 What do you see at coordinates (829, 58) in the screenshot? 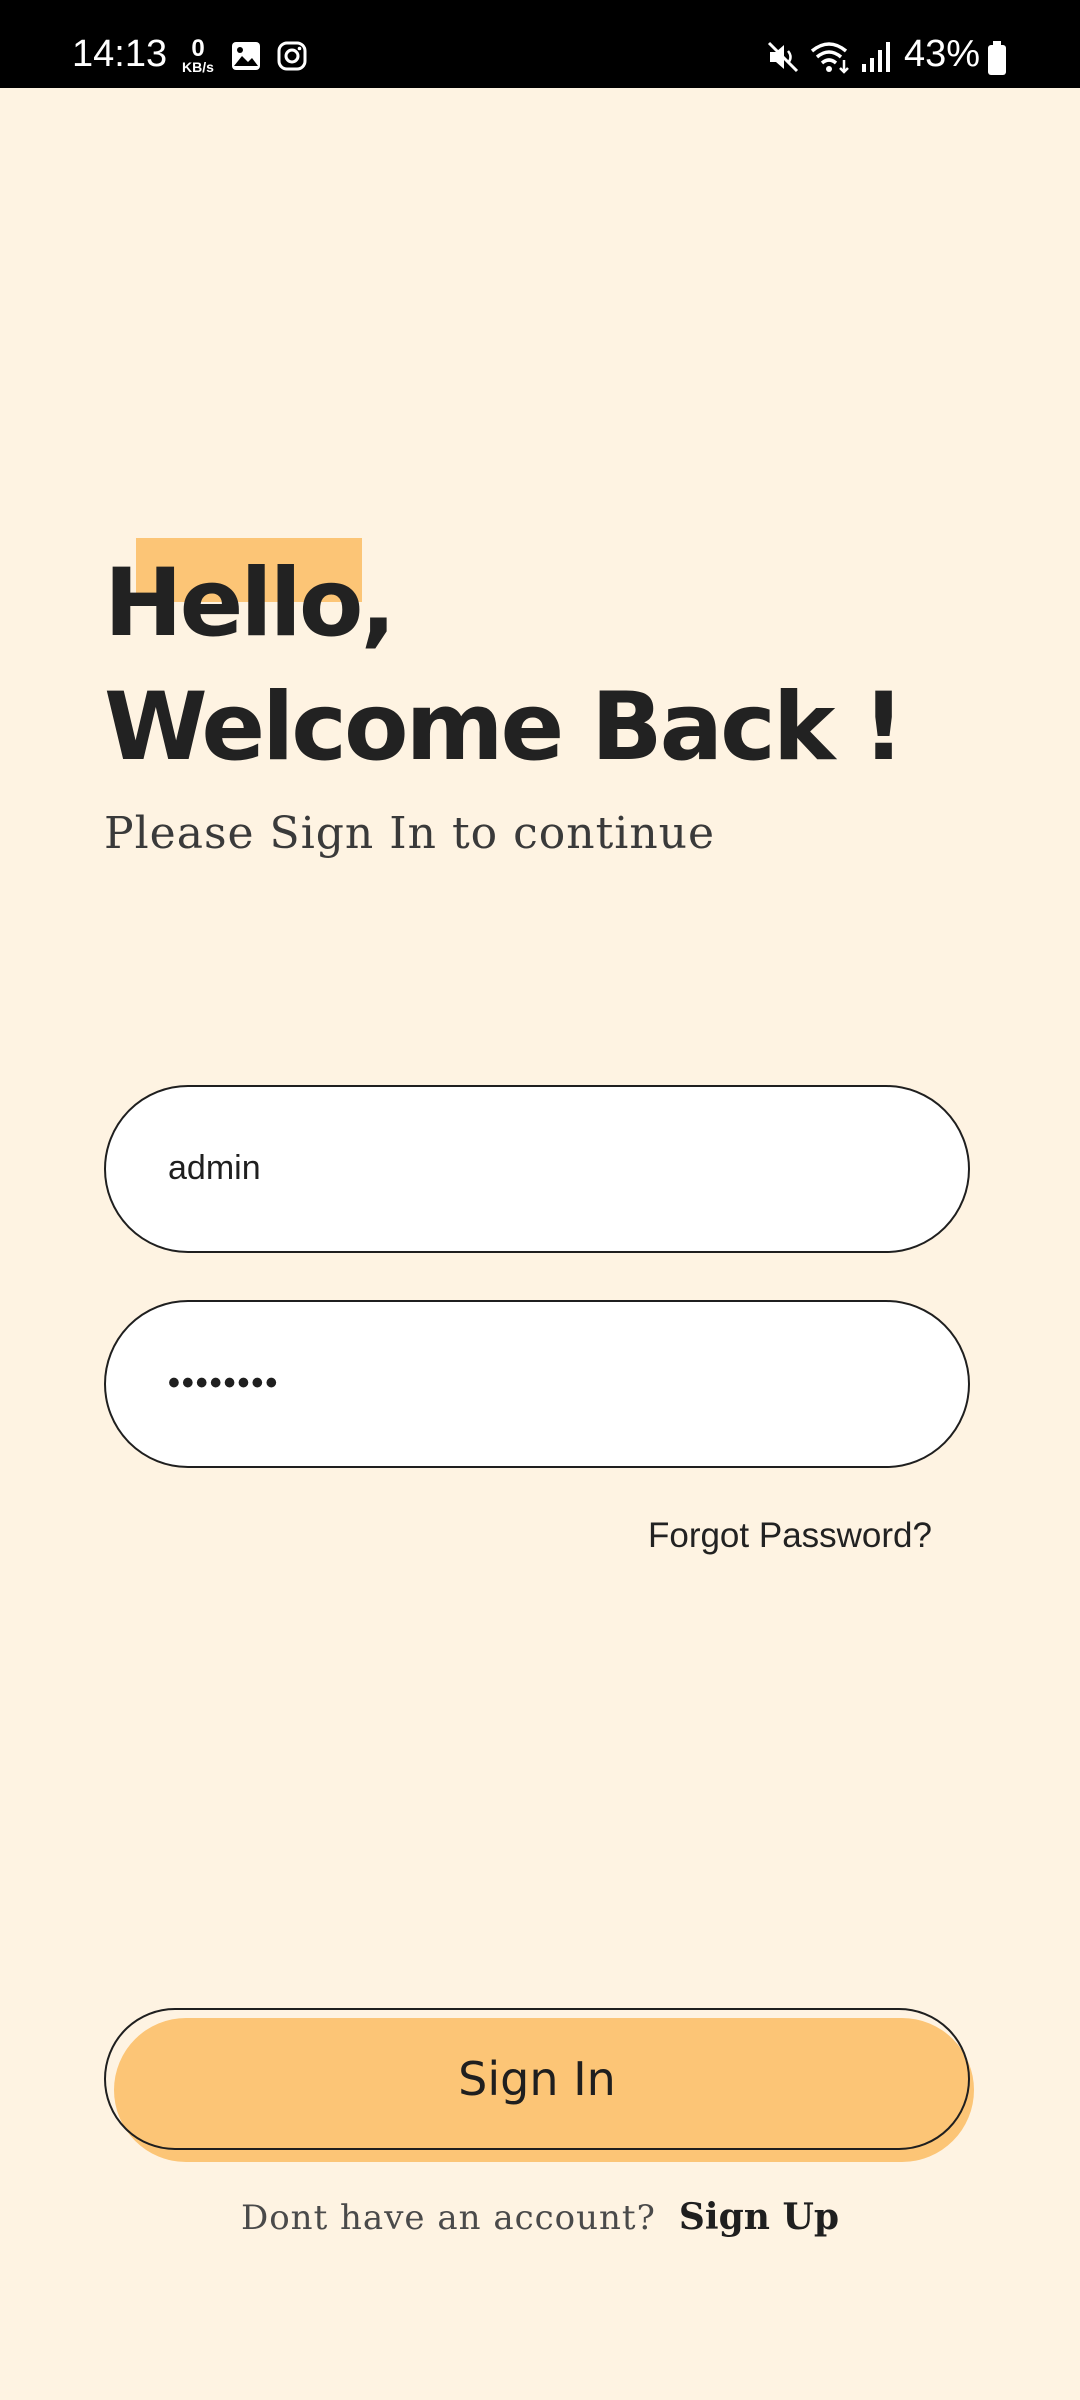
I see `wifi-icon` at bounding box center [829, 58].